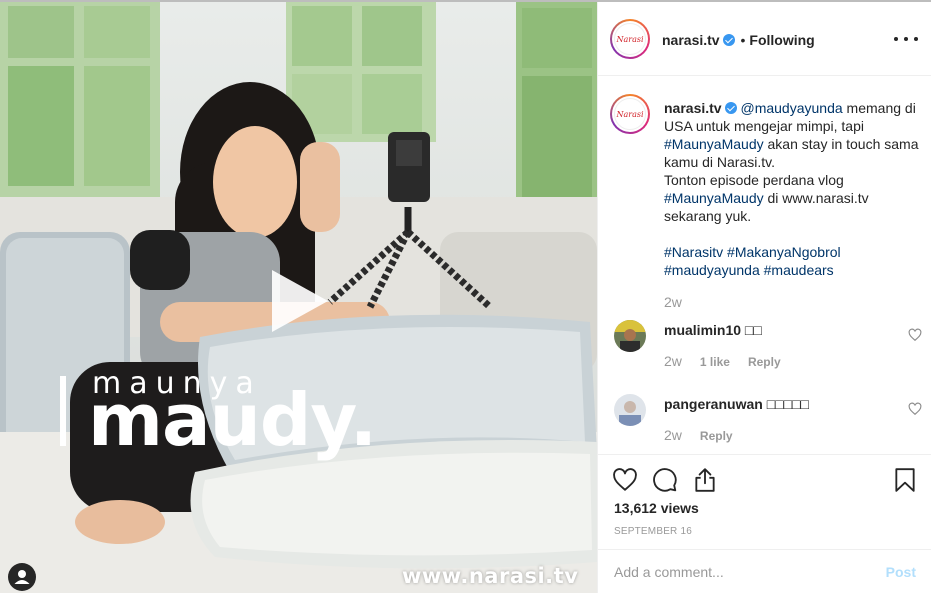  I want to click on comment-text: □□□□□, so click(787, 404).